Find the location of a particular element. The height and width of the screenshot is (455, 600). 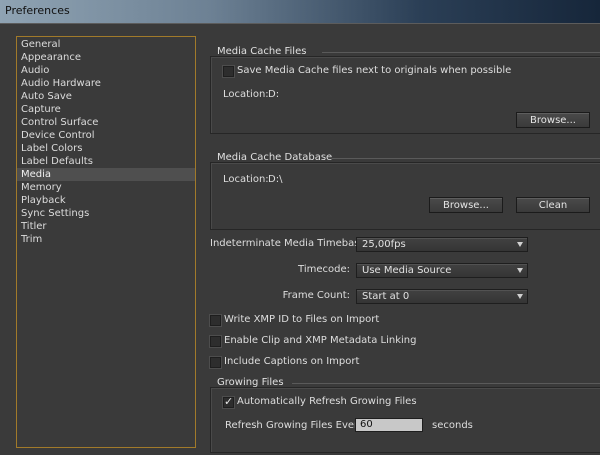

auto-refresh-label: Automatically Refresh Growing Files is located at coordinates (327, 401).